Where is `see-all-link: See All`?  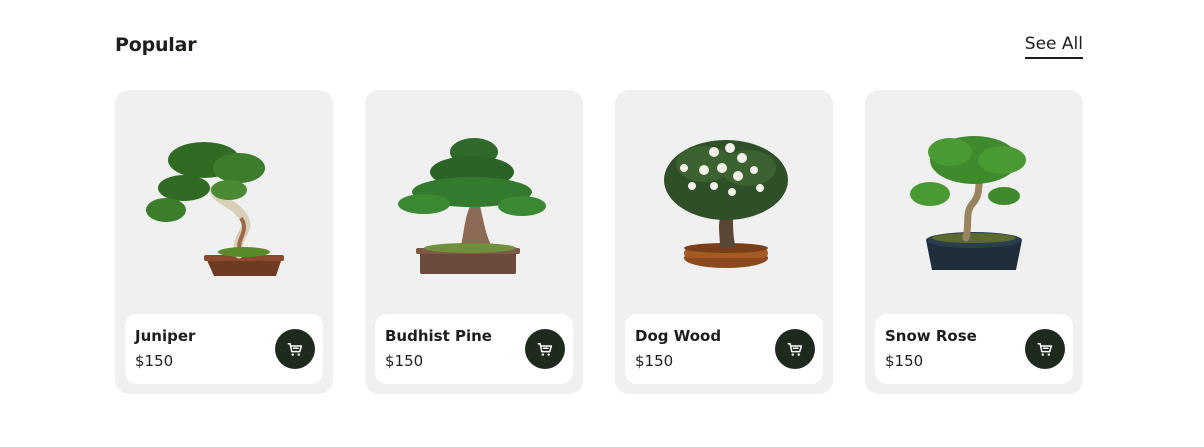 see-all-link: See All is located at coordinates (1053, 46).